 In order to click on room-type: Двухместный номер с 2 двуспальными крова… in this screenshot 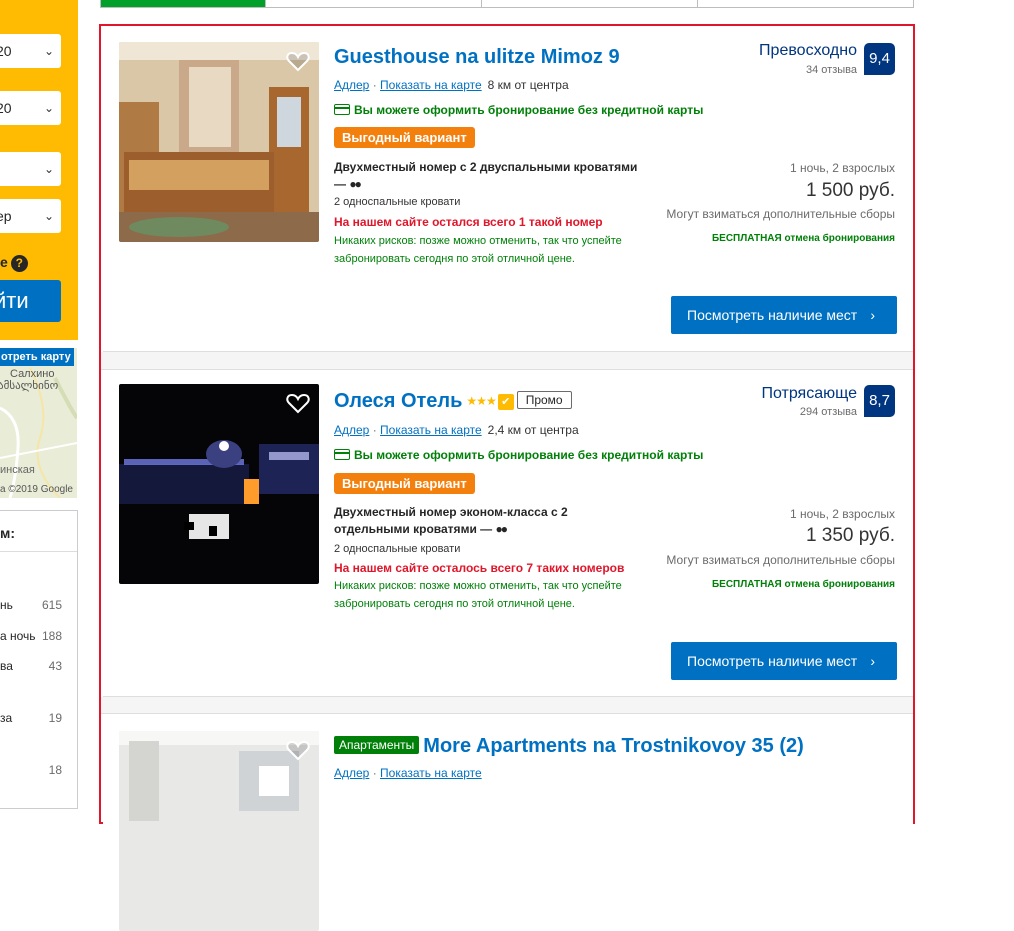, I will do `click(489, 176)`.